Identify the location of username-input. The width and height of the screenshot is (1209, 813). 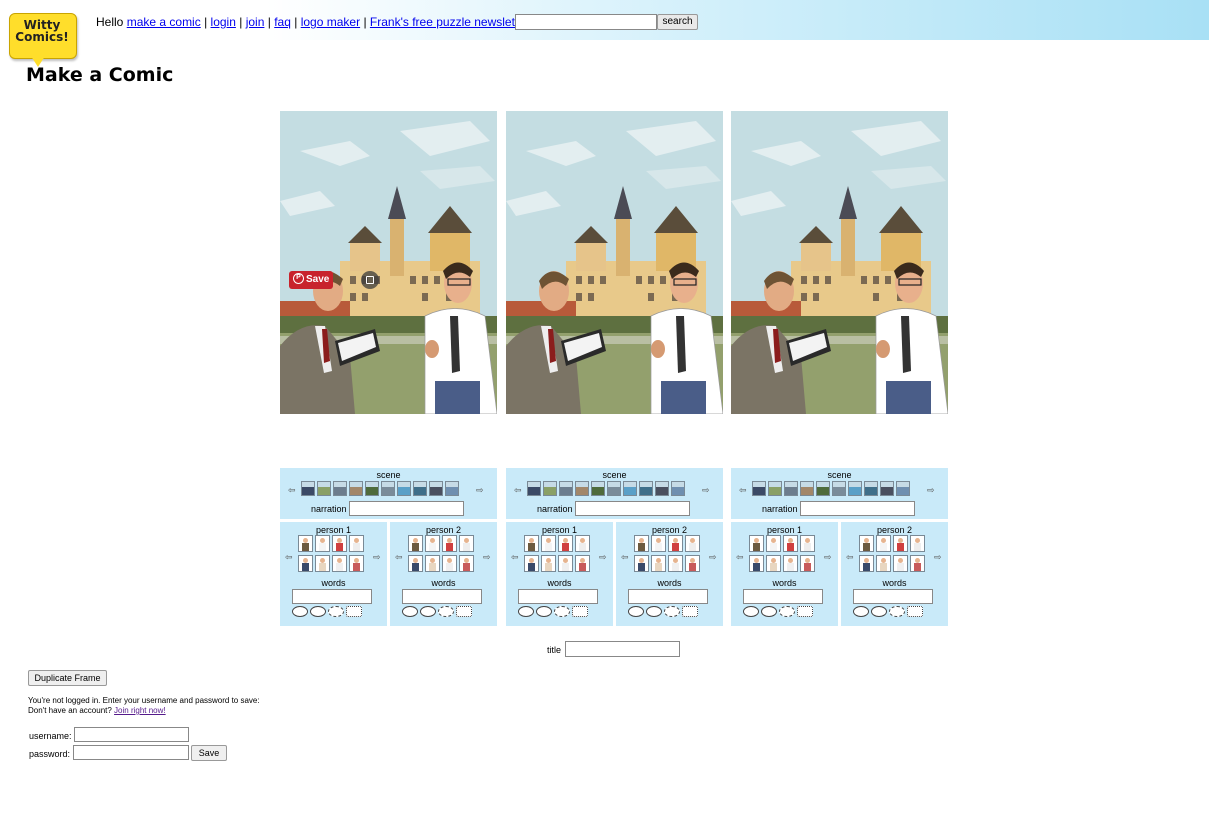
(131, 734).